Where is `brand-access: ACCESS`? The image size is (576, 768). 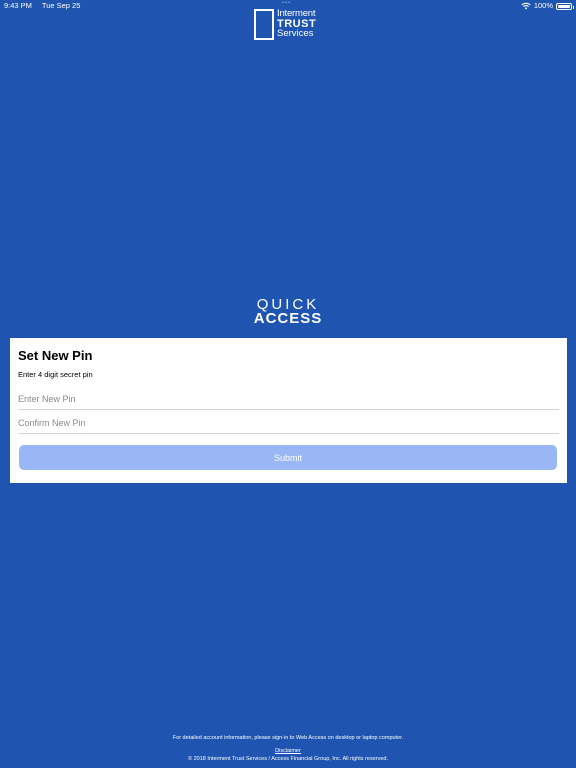 brand-access: ACCESS is located at coordinates (288, 318).